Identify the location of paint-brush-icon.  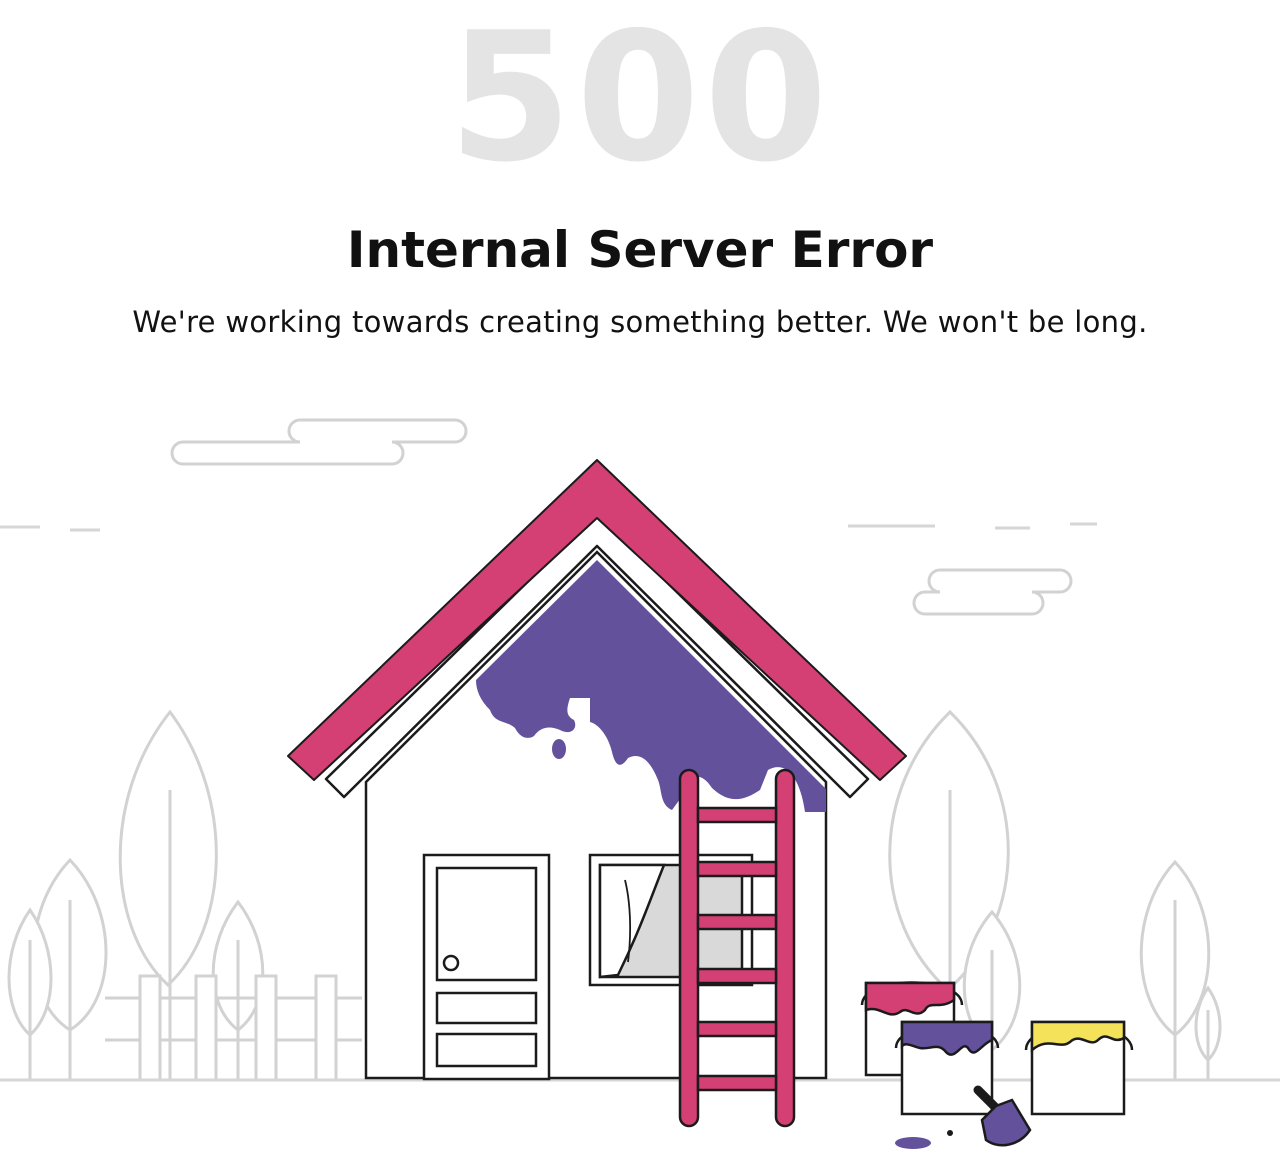
(1002, 1116).